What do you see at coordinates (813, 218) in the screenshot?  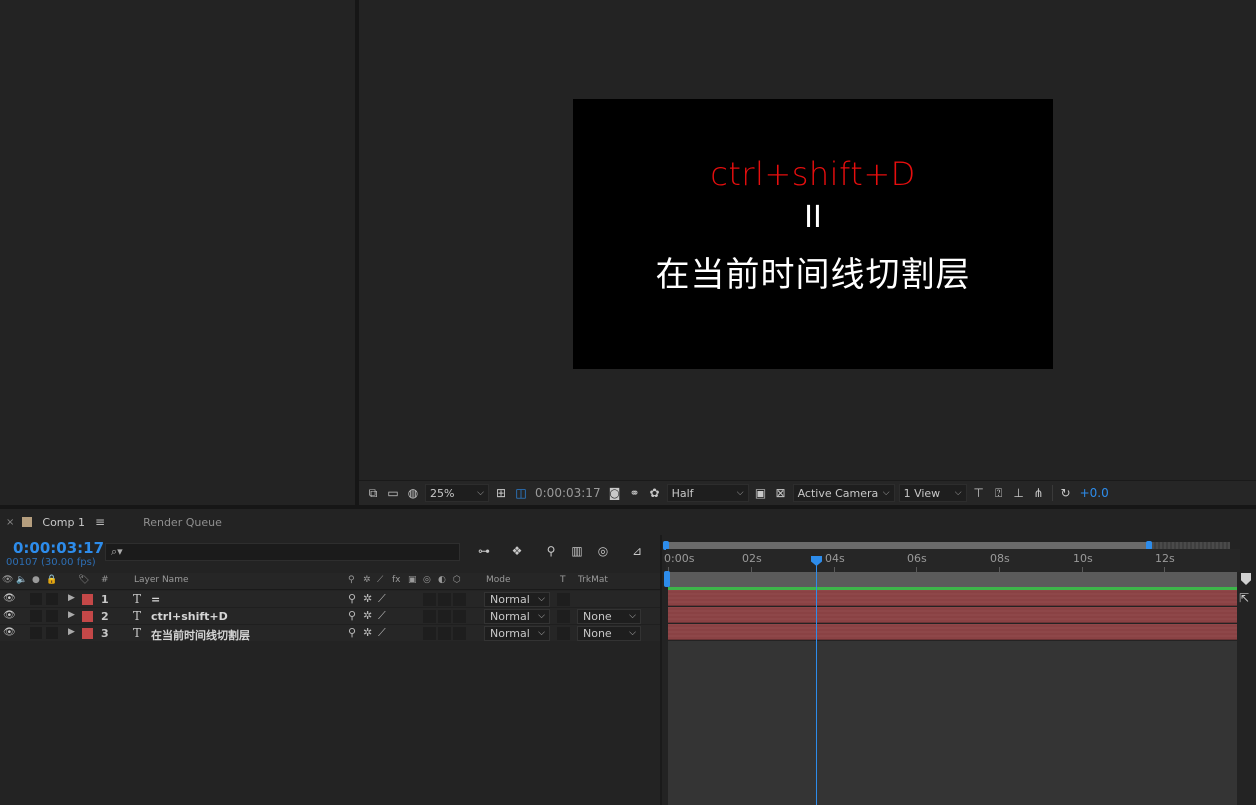 I see `canvas-text-equals: II` at bounding box center [813, 218].